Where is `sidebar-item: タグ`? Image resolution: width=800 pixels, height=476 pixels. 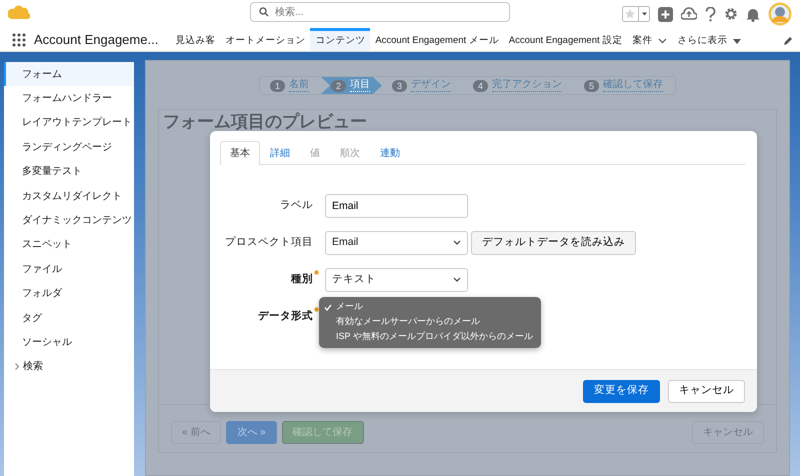
sidebar-item: タグ is located at coordinates (69, 318).